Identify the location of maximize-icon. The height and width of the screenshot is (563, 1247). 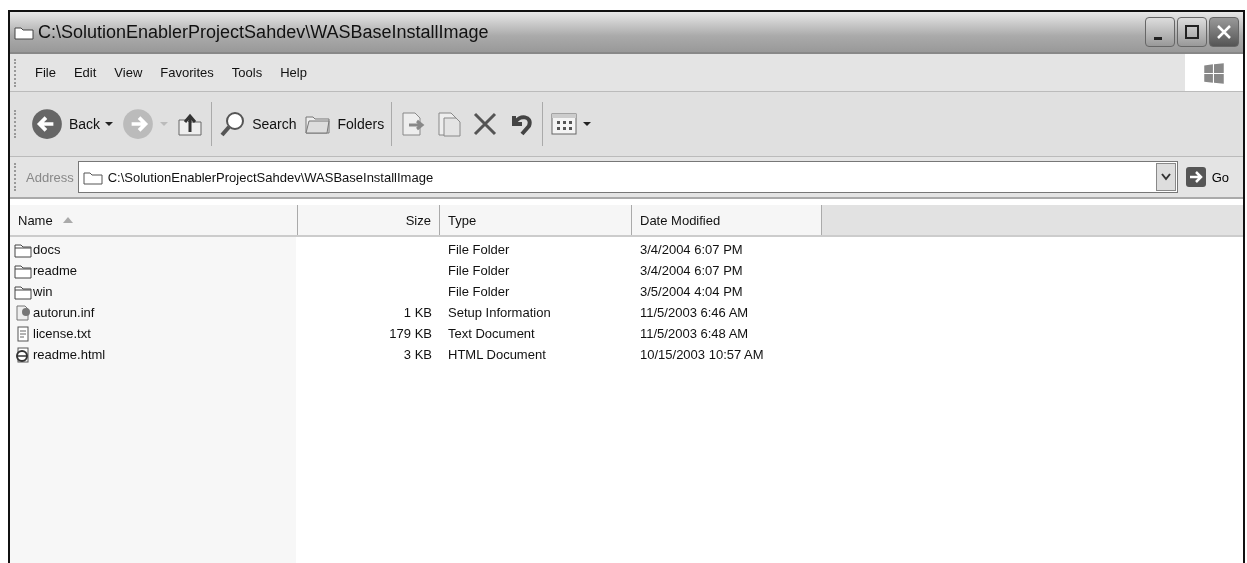
(1192, 32).